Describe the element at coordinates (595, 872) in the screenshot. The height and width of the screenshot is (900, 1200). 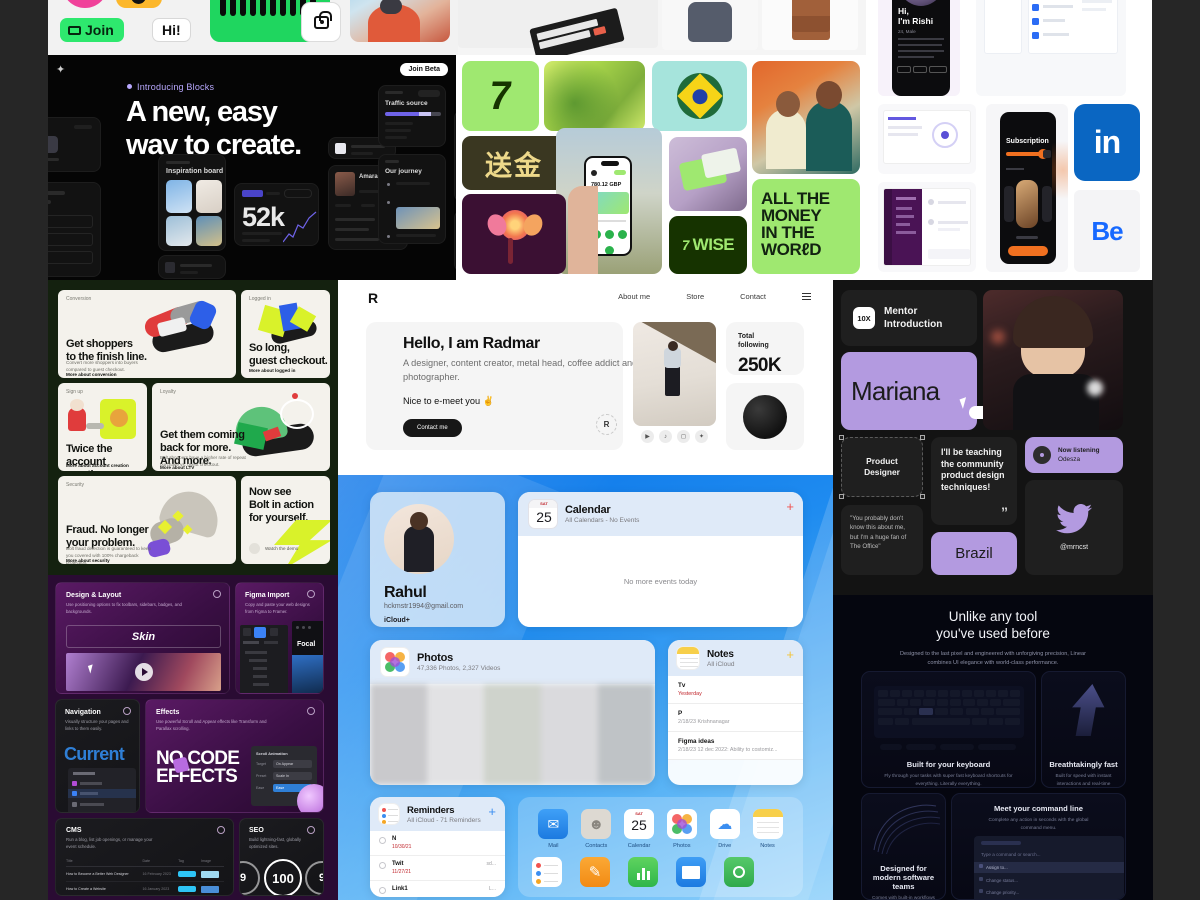
I see `pages-icon: ✎` at that location.